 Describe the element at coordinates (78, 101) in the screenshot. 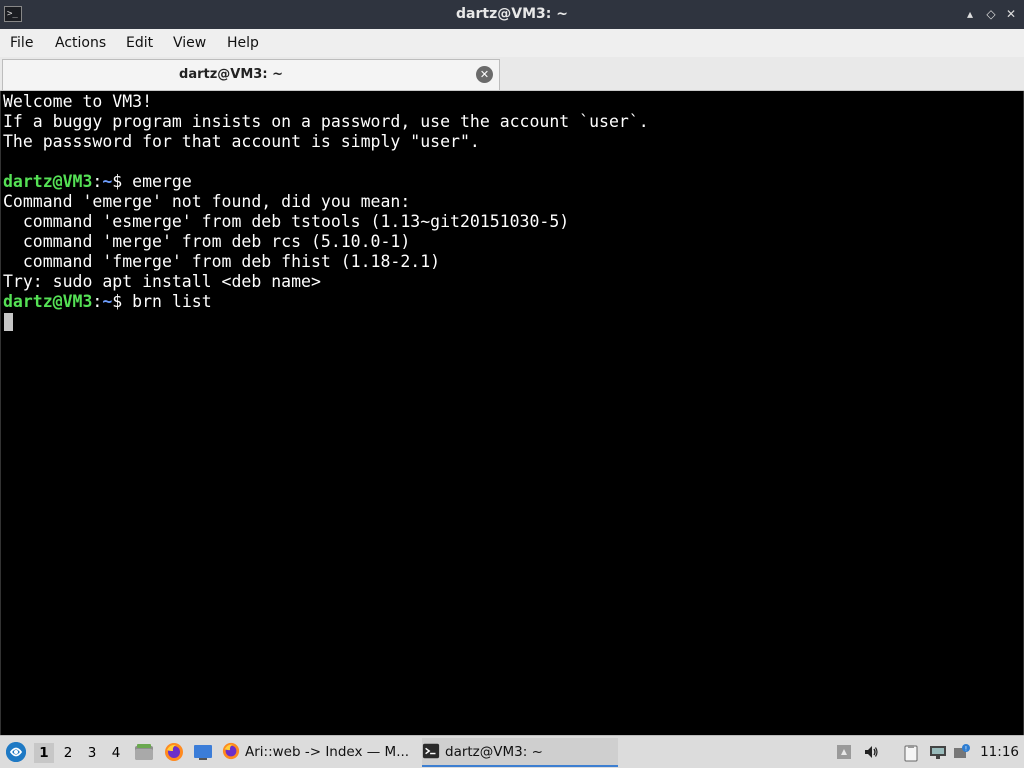

I see `terminal-line: Welcome to VM3!` at that location.